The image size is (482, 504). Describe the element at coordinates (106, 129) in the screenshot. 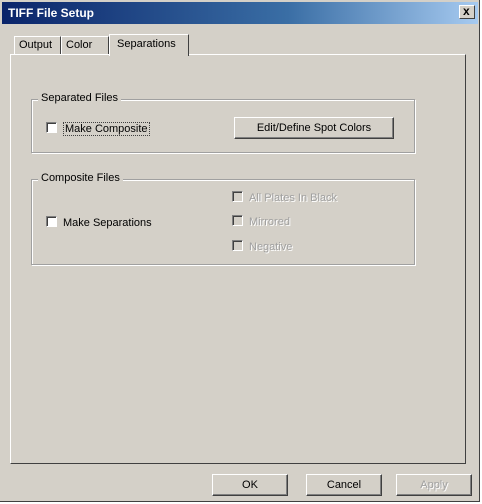

I see `make-composite-label: Make Composite` at that location.